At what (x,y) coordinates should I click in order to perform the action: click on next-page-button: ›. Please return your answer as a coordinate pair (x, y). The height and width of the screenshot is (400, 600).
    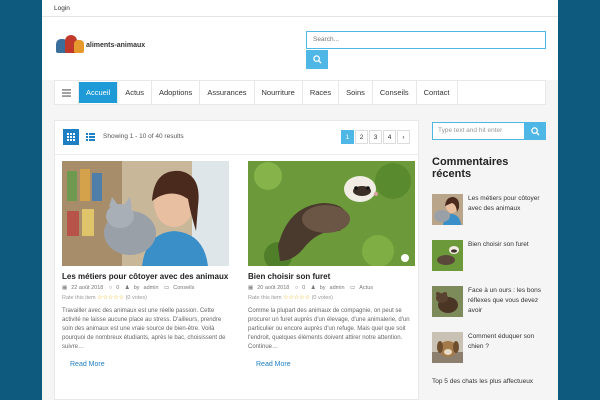
    Looking at the image, I should click on (403, 137).